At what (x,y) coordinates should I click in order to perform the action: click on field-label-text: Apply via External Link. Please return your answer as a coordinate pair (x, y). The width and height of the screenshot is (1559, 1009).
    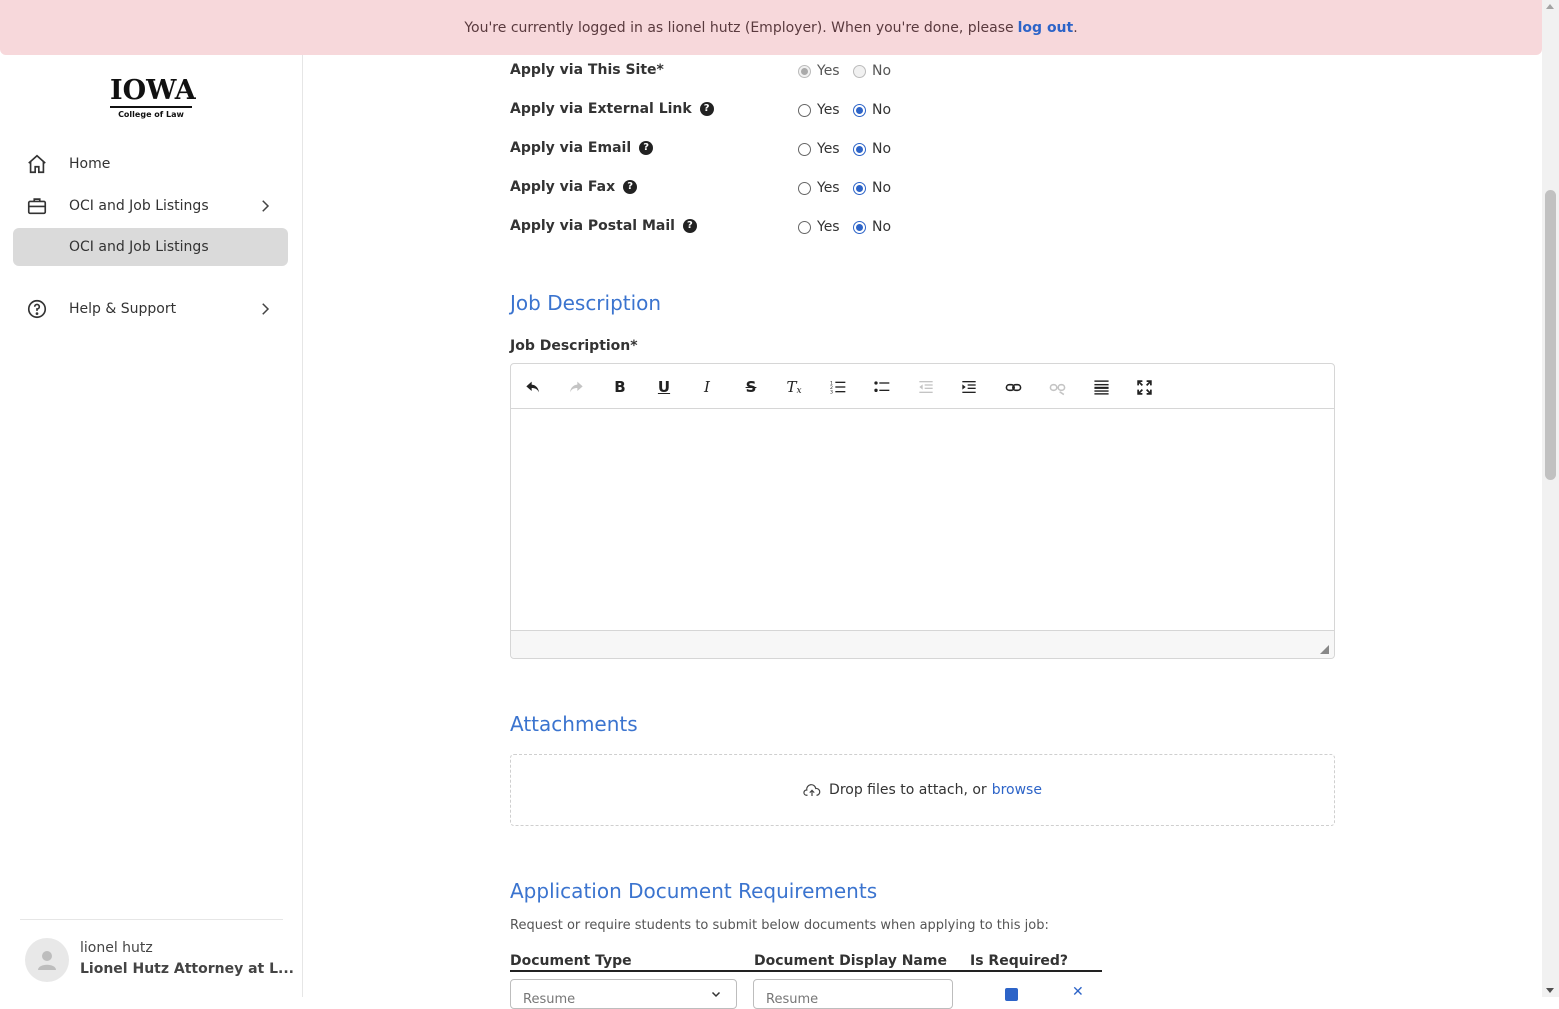
    Looking at the image, I should click on (601, 109).